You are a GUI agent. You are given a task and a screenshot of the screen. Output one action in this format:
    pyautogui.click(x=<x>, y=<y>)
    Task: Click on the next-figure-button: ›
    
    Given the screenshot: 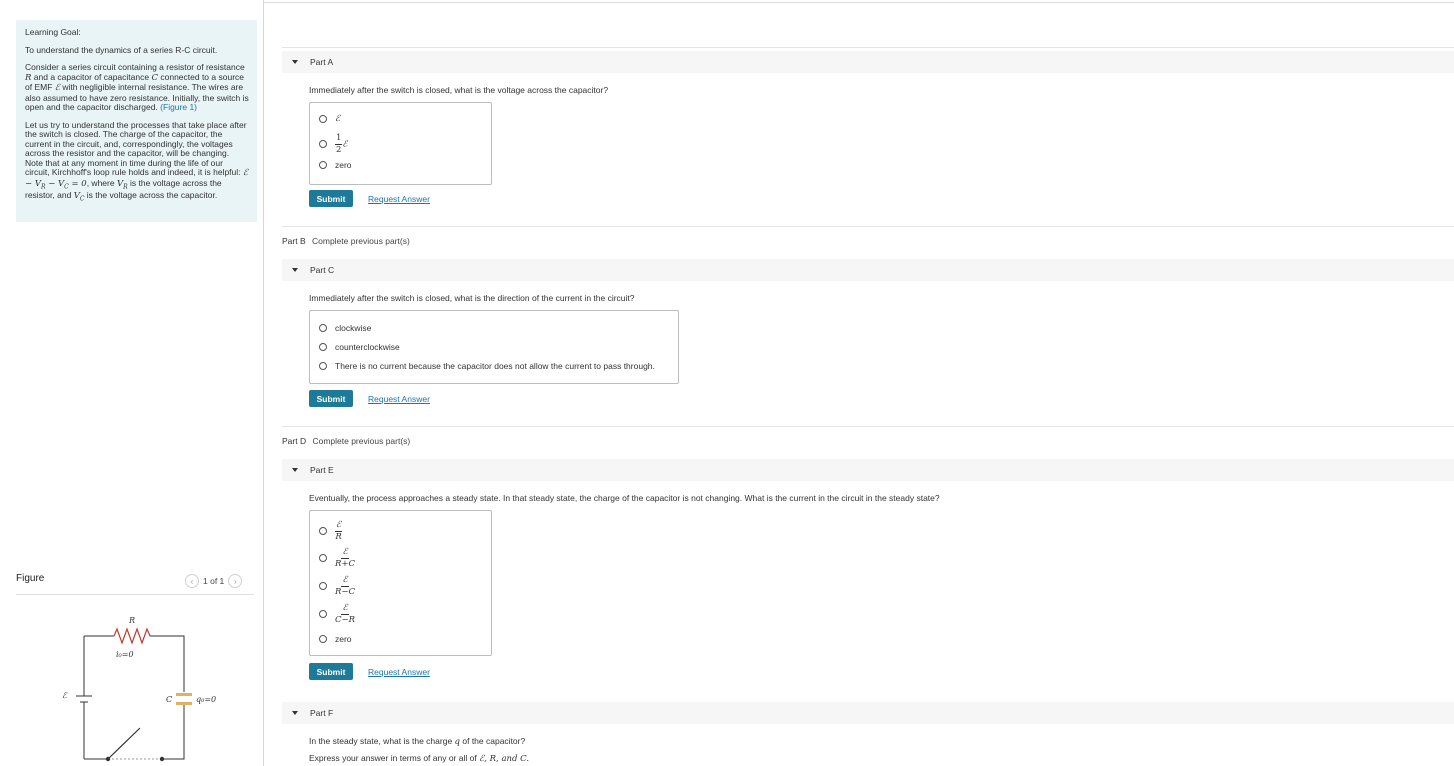 What is the action you would take?
    pyautogui.click(x=235, y=581)
    